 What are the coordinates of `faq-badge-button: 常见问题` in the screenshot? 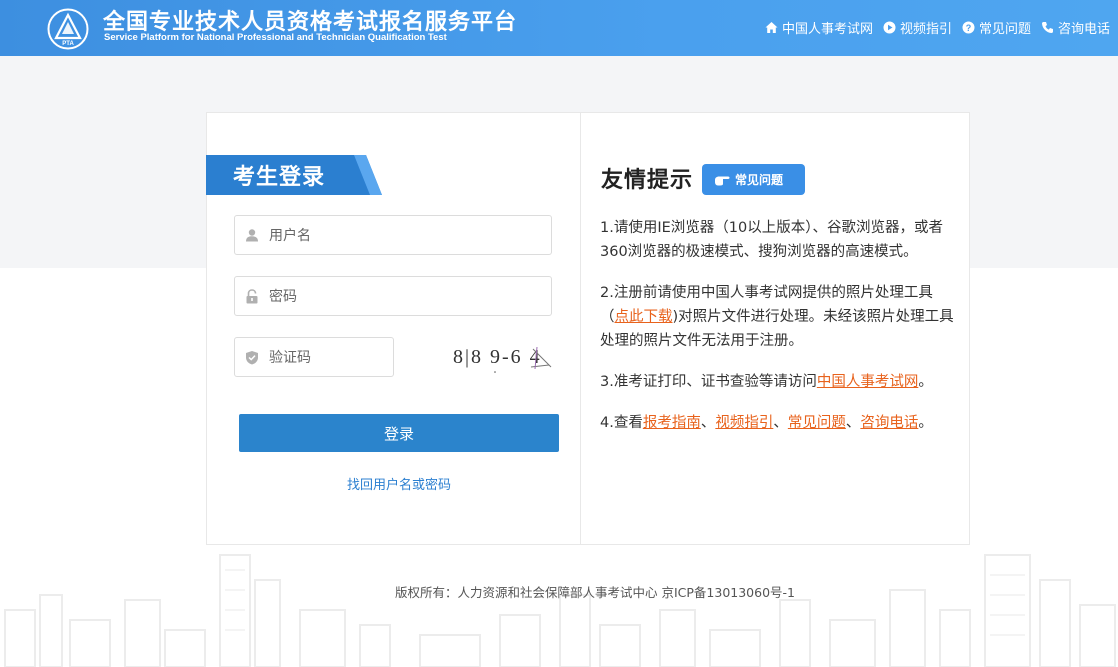 It's located at (753, 179).